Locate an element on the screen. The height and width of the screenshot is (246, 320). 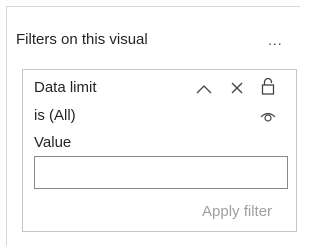
chevron-up-icon is located at coordinates (204, 89).